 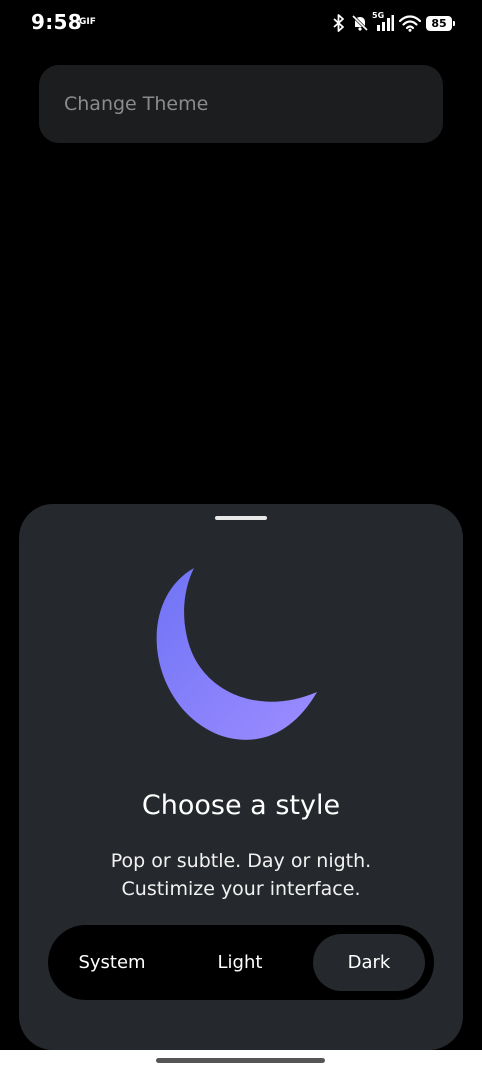 I want to click on sheet-description-line-1: Pop or subtle. Day or nigth., so click(x=241, y=861).